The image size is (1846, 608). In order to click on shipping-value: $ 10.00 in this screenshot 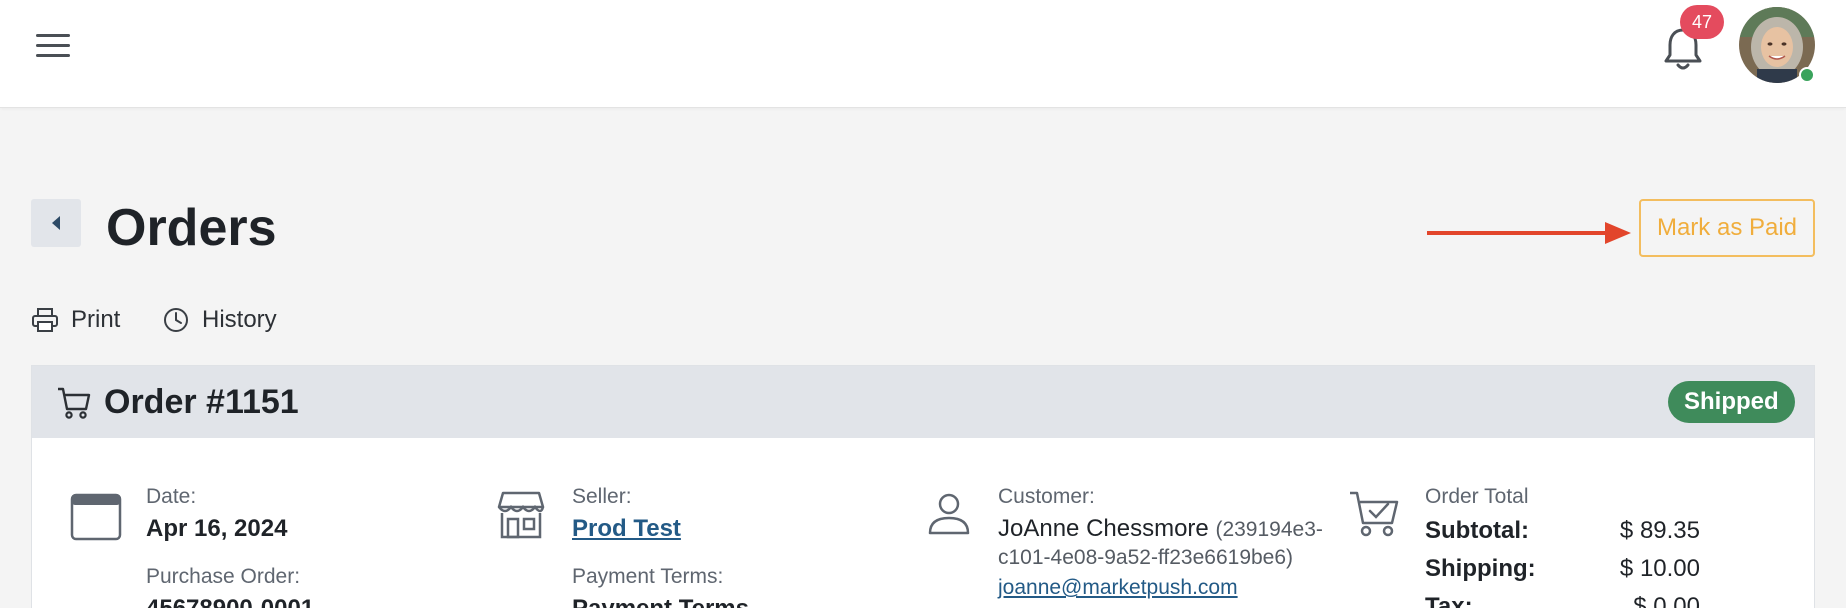, I will do `click(1659, 568)`.